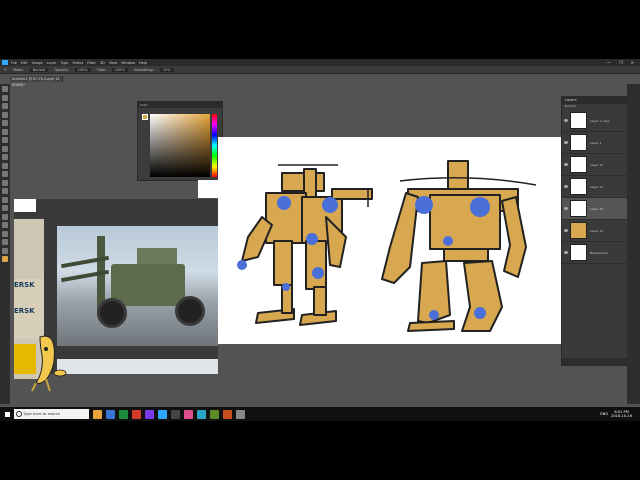  Describe the element at coordinates (64, 63) in the screenshot. I see `menu-type: Type` at that location.